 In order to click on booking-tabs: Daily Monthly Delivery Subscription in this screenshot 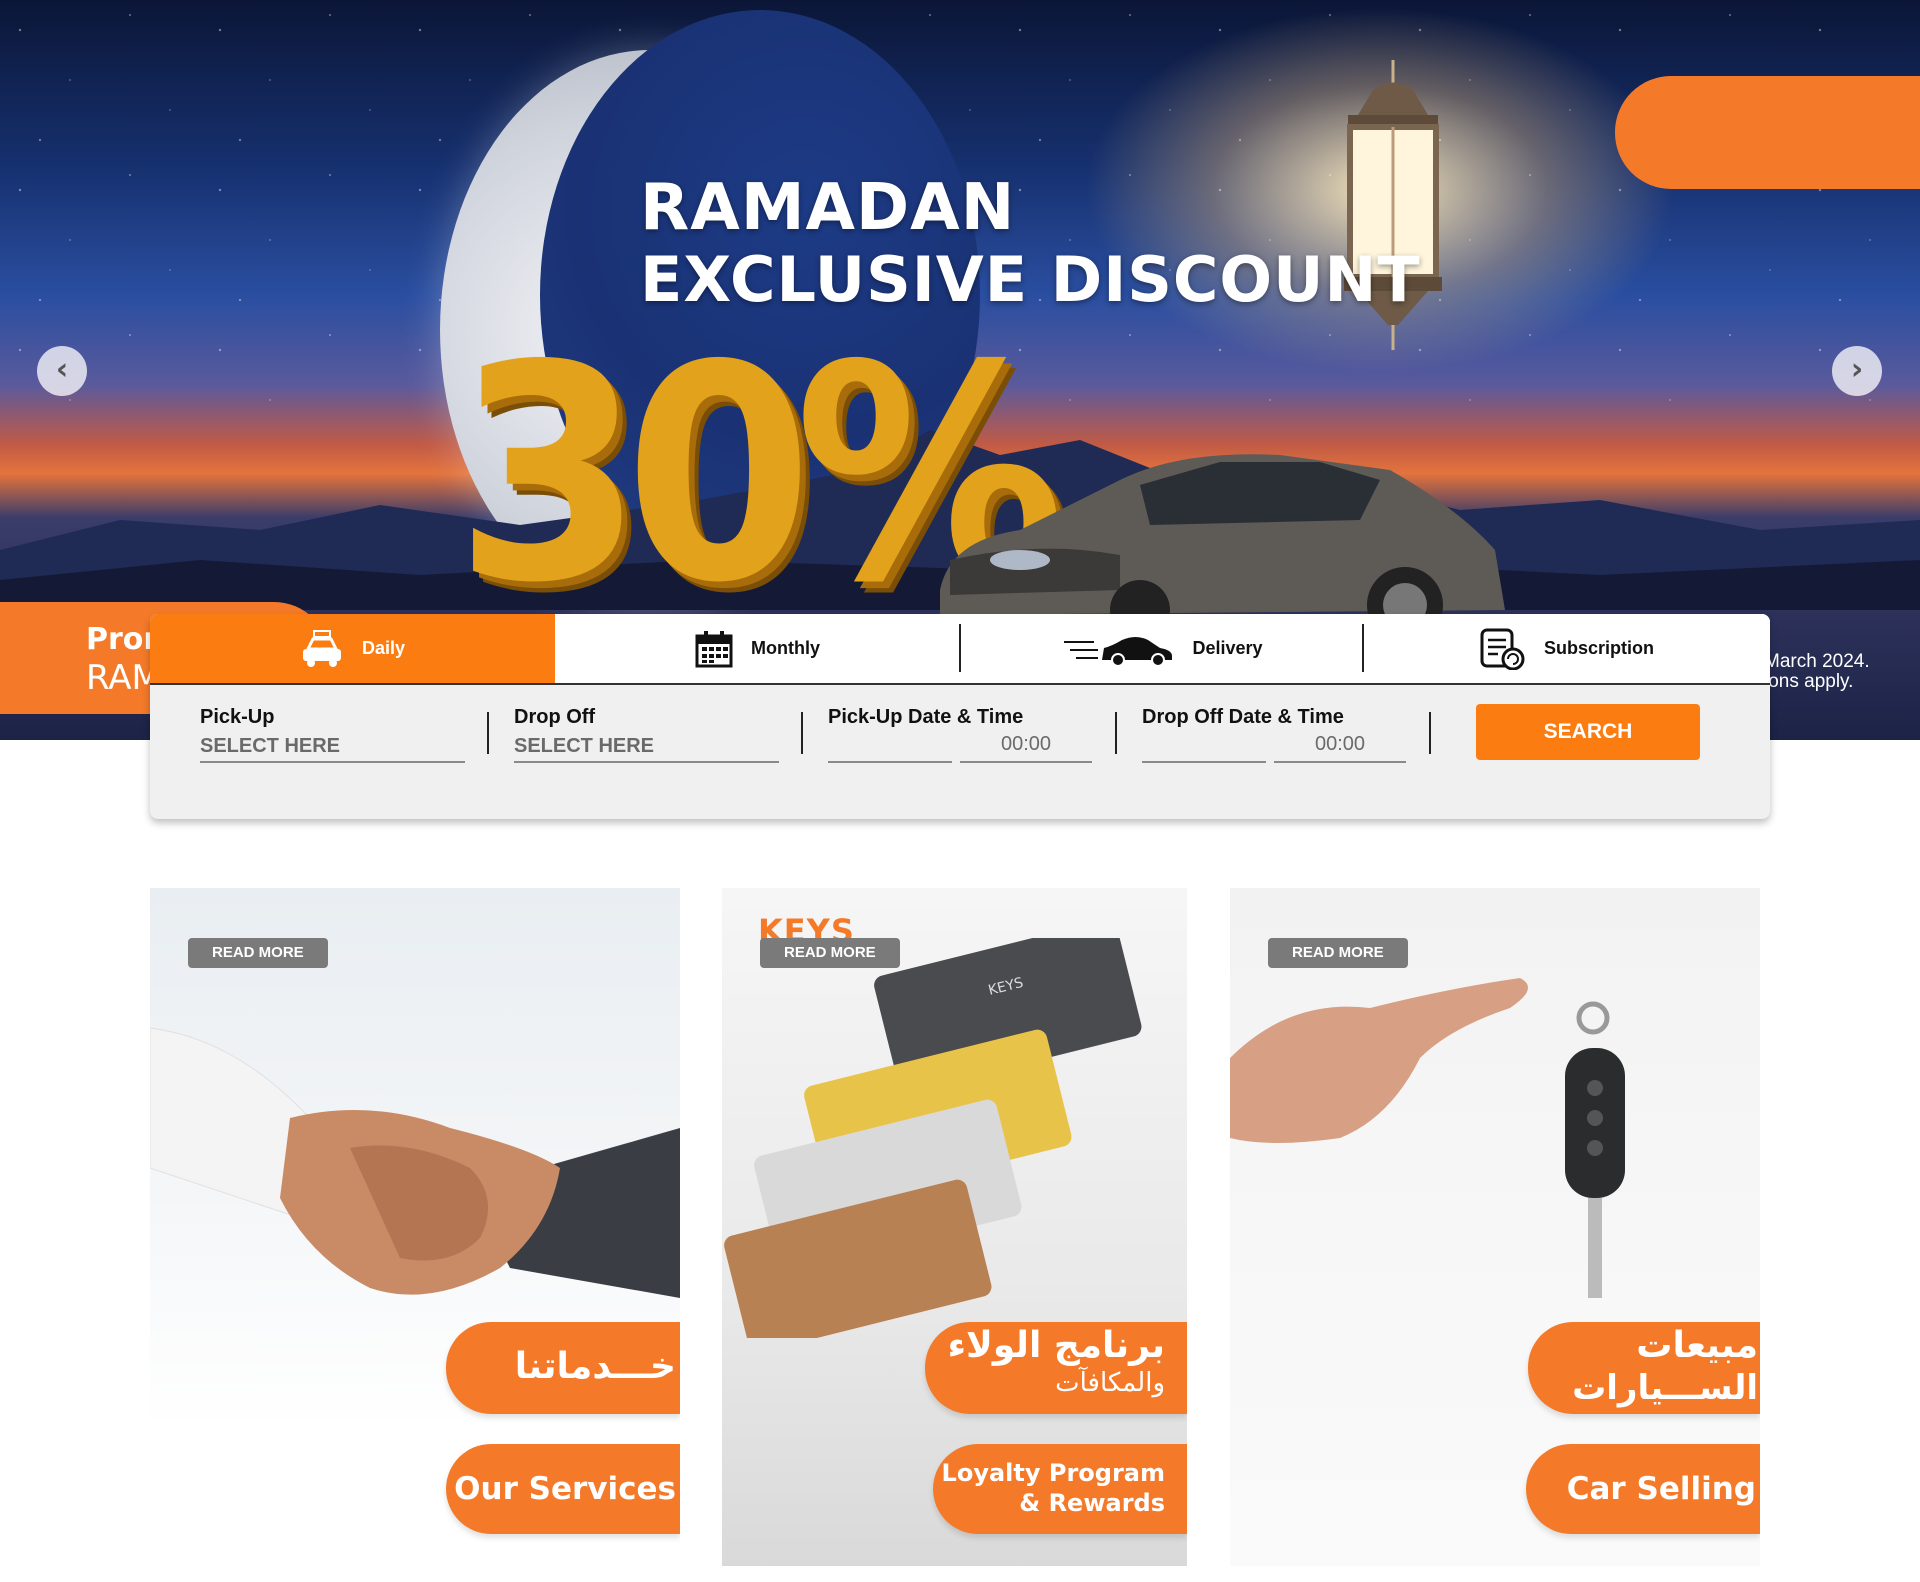, I will do `click(960, 649)`.